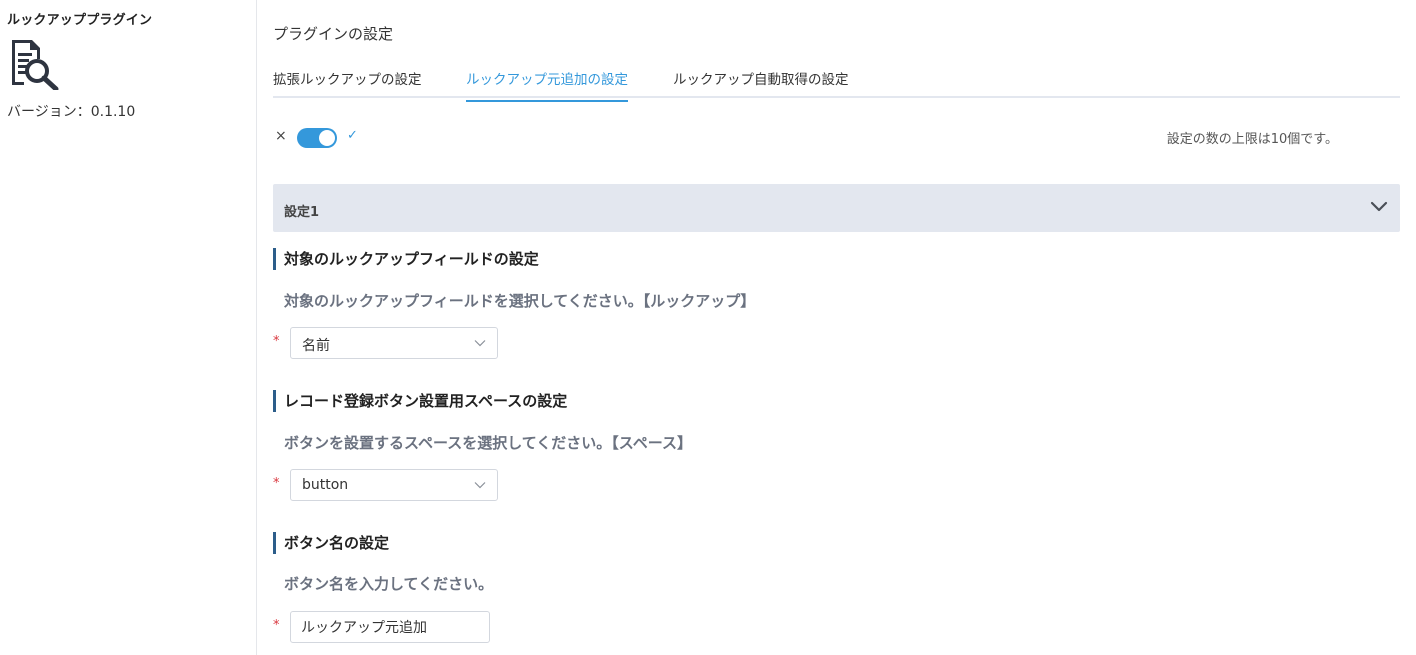  I want to click on tab-lookup-source-add-settings: ルックアップ元追加の設定, so click(547, 85).